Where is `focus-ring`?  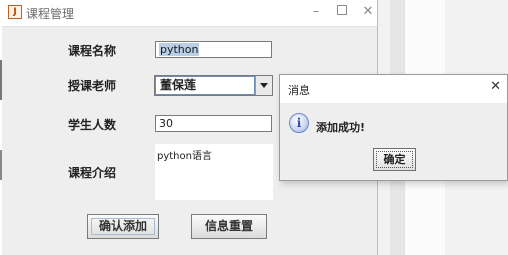
focus-ring is located at coordinates (394, 159).